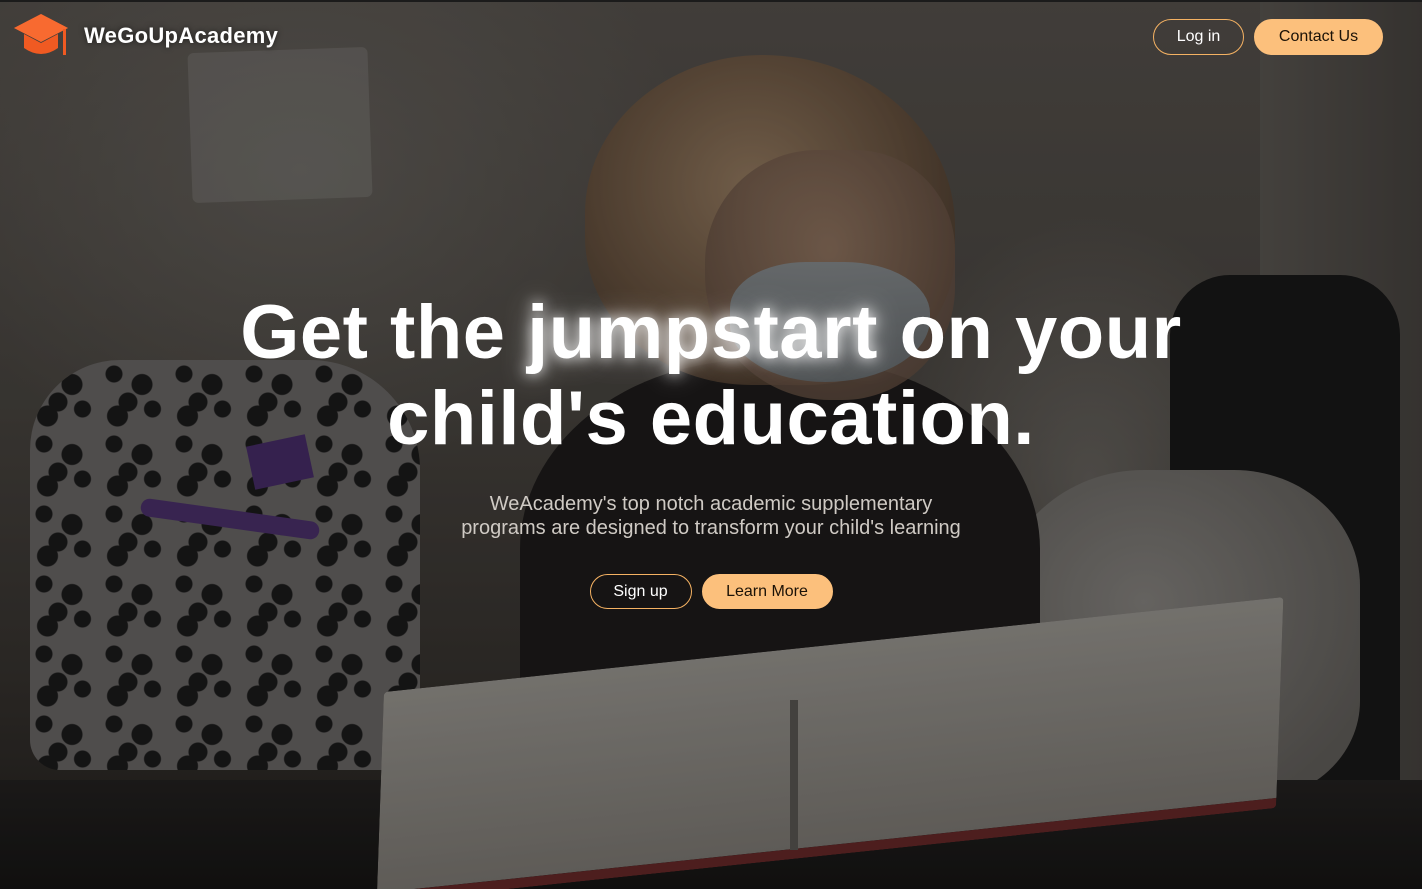 Image resolution: width=1422 pixels, height=889 pixels. What do you see at coordinates (181, 35) in the screenshot?
I see `brand-name: WeGoUpAcademy` at bounding box center [181, 35].